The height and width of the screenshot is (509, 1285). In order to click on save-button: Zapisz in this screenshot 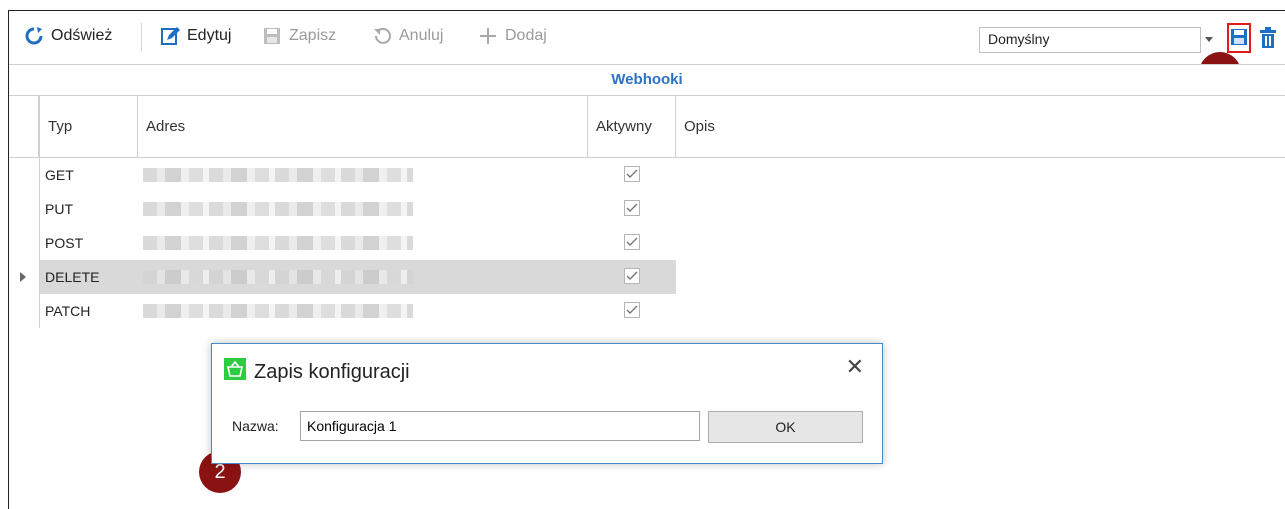, I will do `click(298, 36)`.